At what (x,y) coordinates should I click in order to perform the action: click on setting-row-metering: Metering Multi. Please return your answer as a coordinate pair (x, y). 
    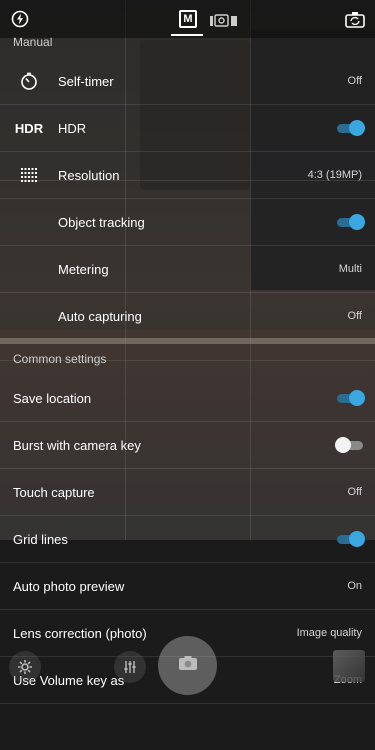
    Looking at the image, I should click on (187, 269).